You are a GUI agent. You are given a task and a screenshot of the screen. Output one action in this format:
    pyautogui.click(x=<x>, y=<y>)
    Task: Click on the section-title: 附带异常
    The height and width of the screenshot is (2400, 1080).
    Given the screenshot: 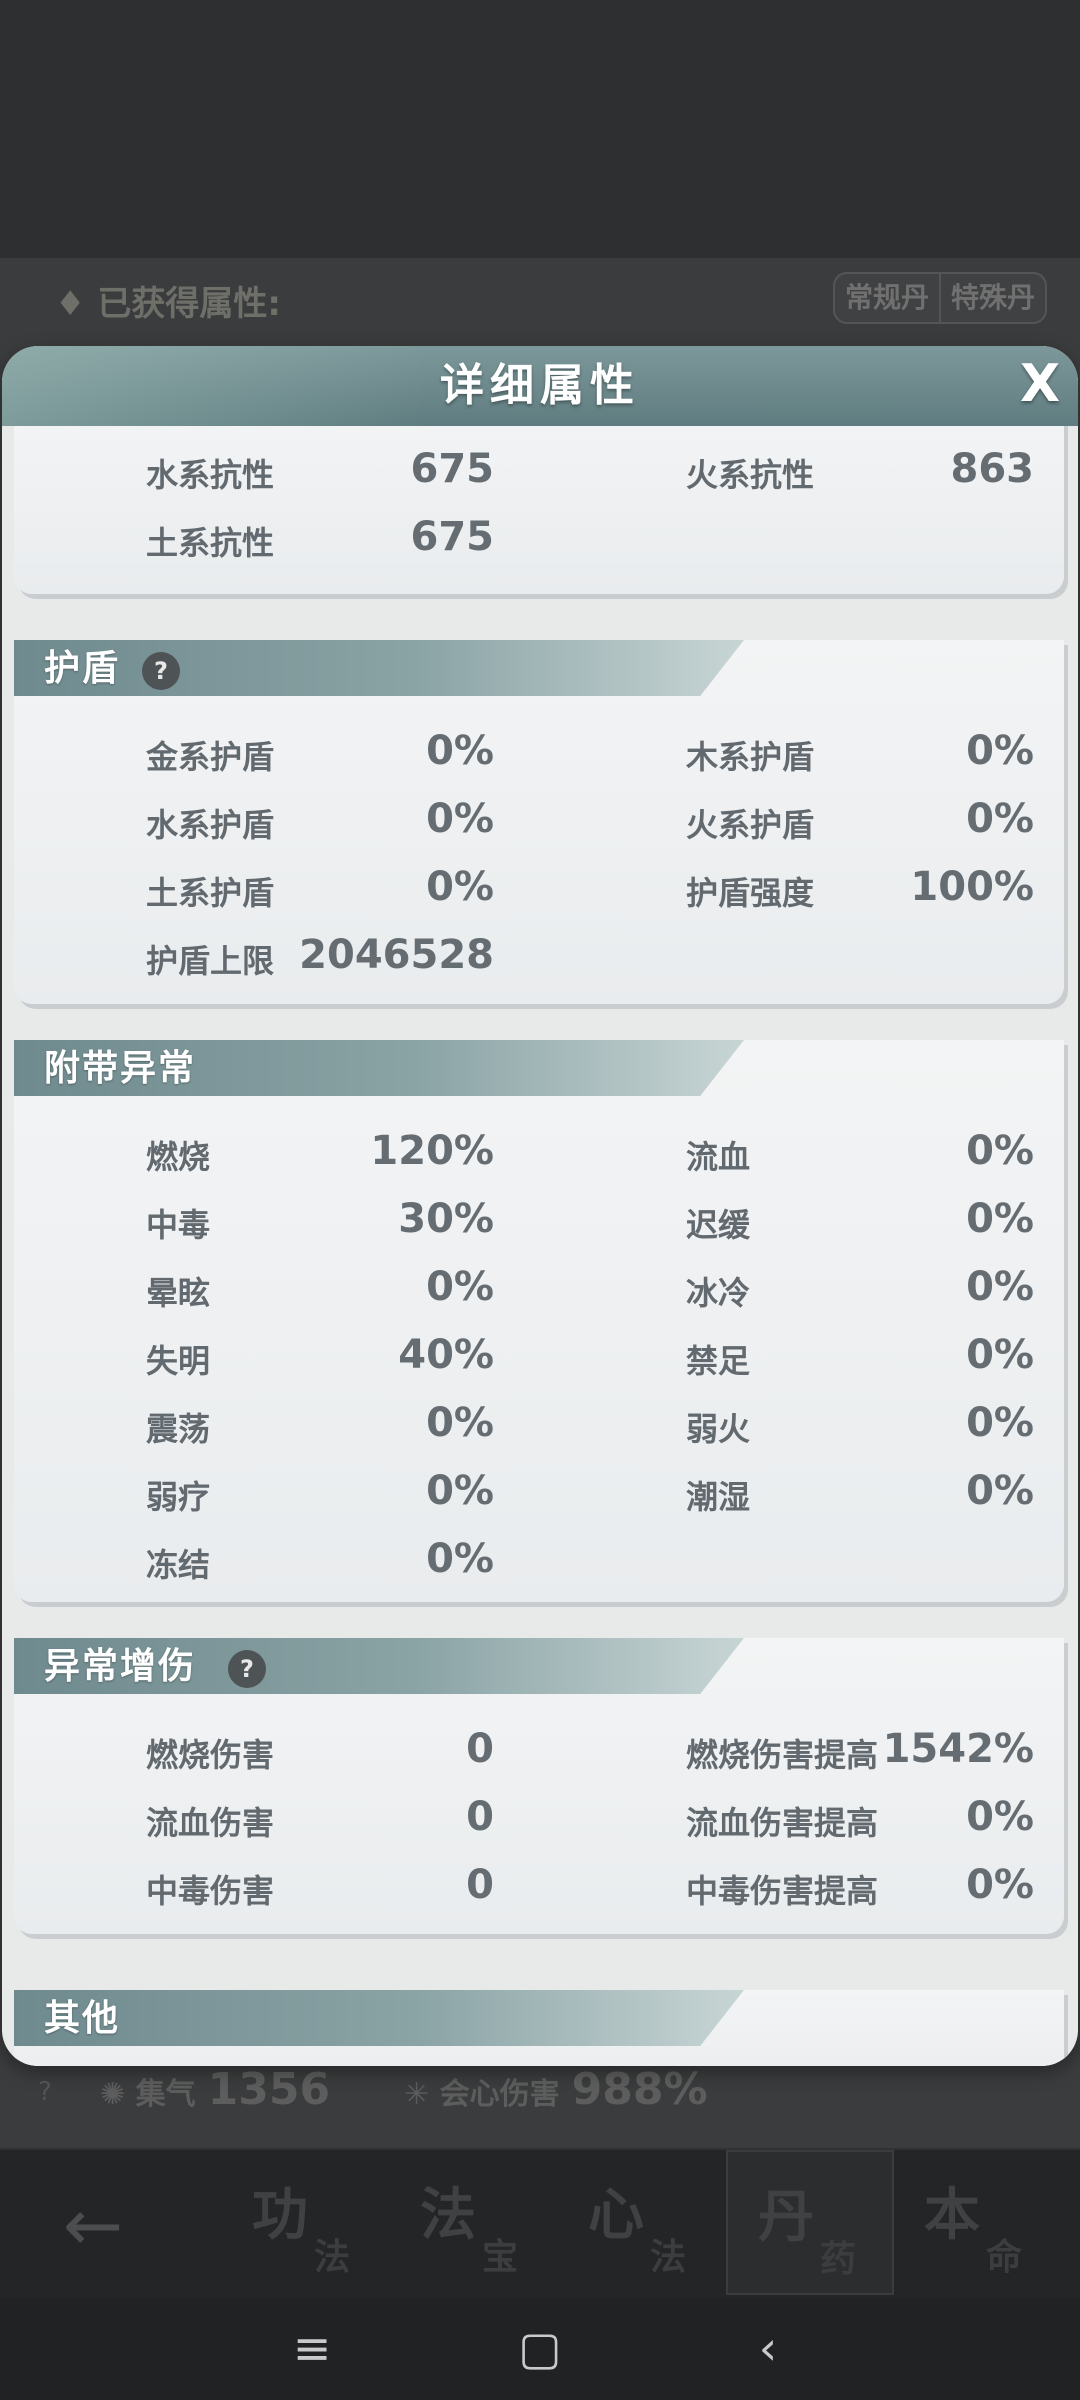 What is the action you would take?
    pyautogui.click(x=120, y=1068)
    